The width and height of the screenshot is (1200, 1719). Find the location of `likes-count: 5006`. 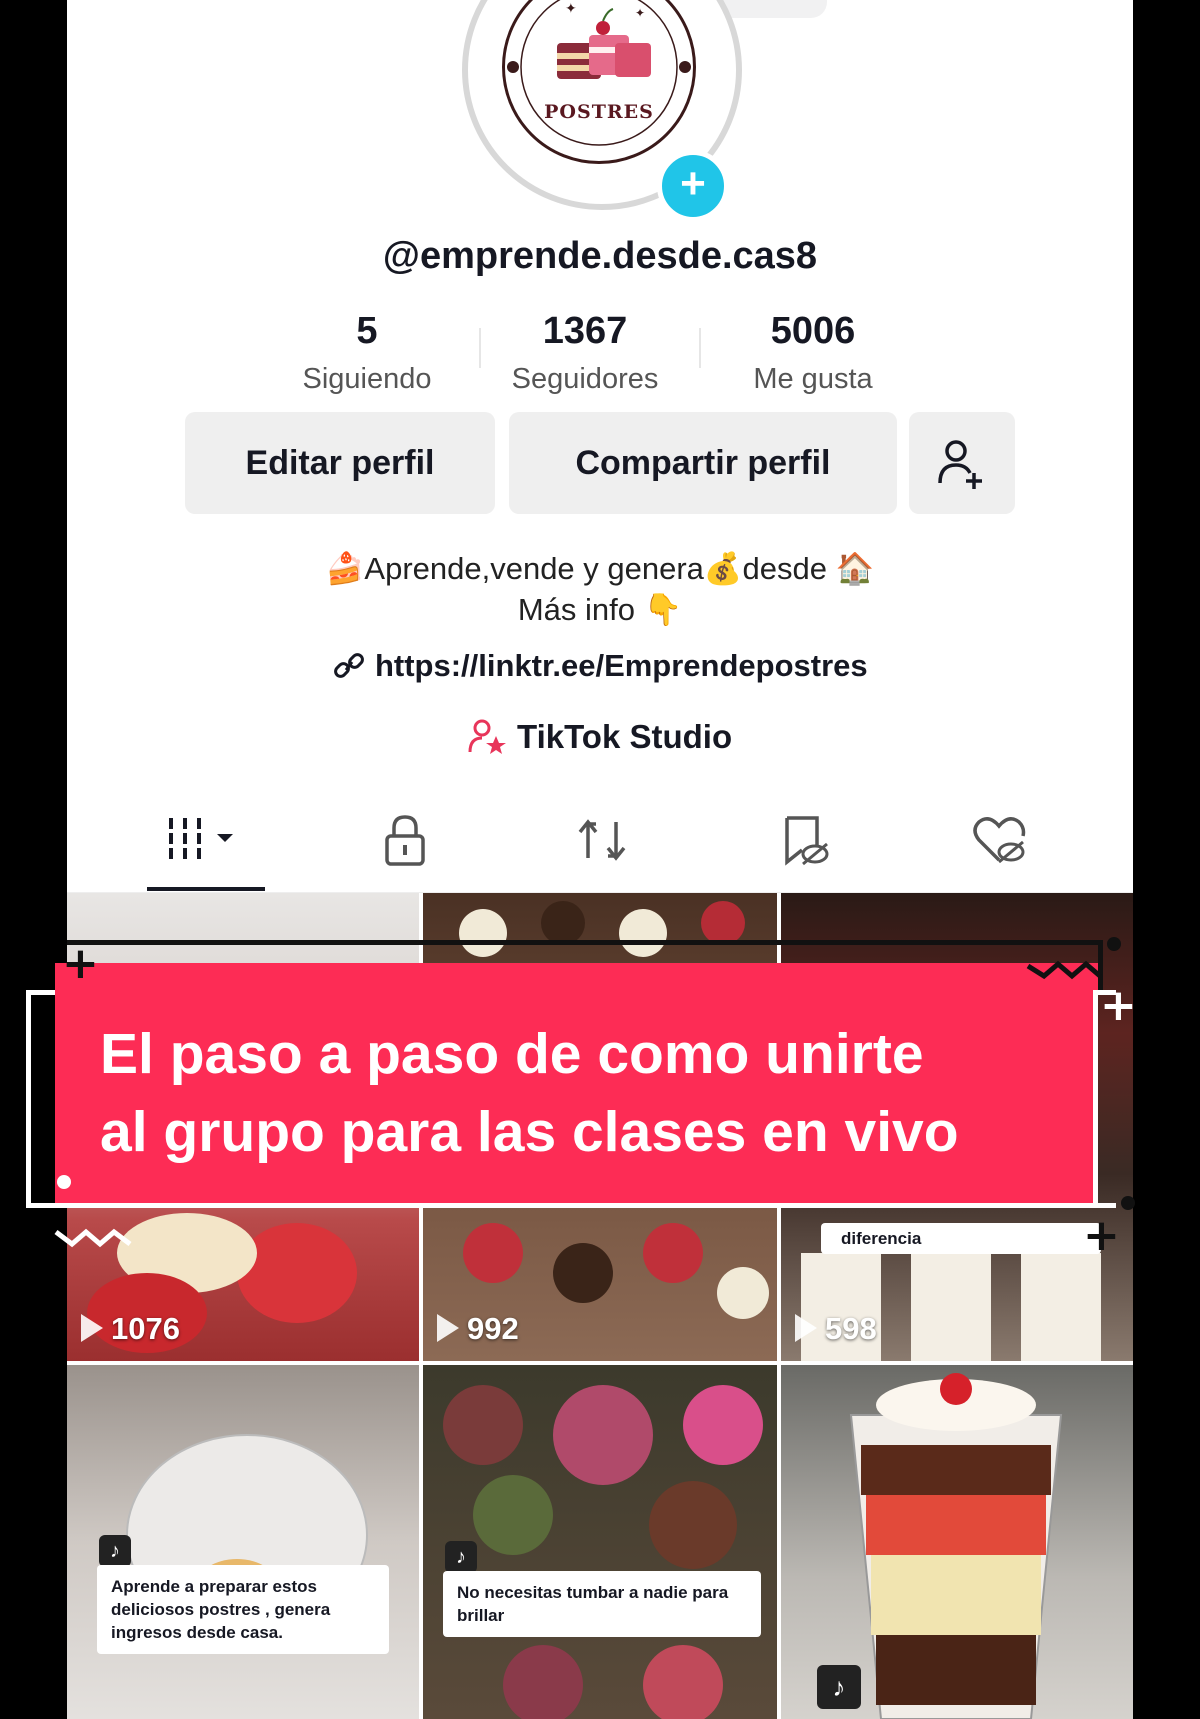

likes-count: 5006 is located at coordinates (813, 331).